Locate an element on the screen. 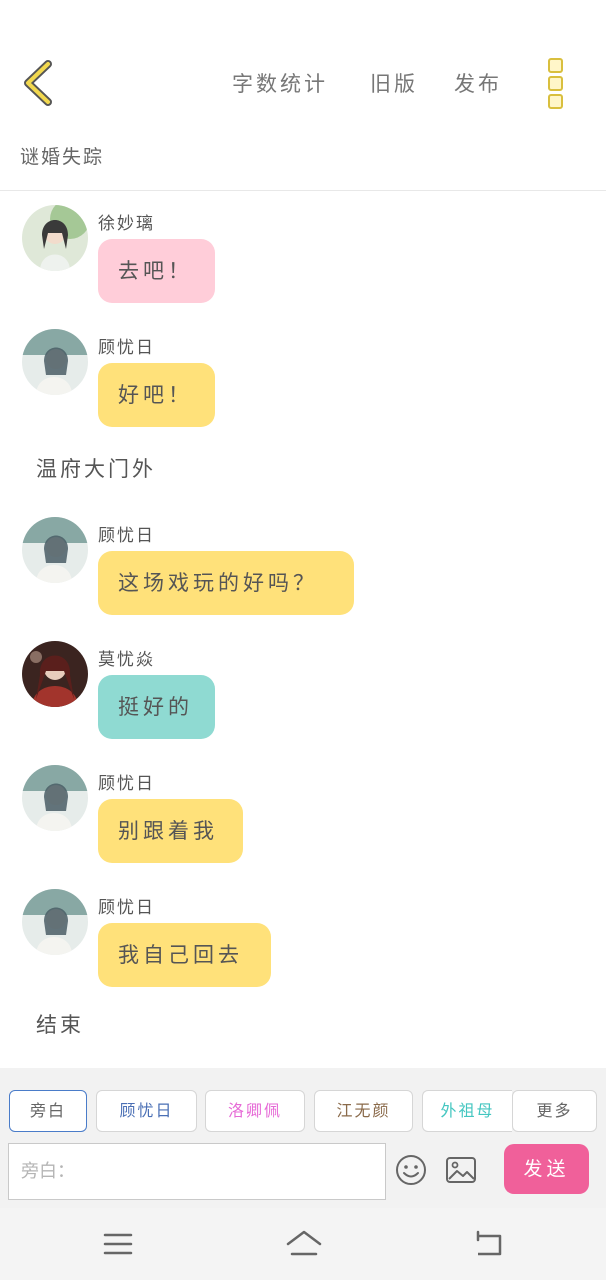  menu-button is located at coordinates (118, 1244).